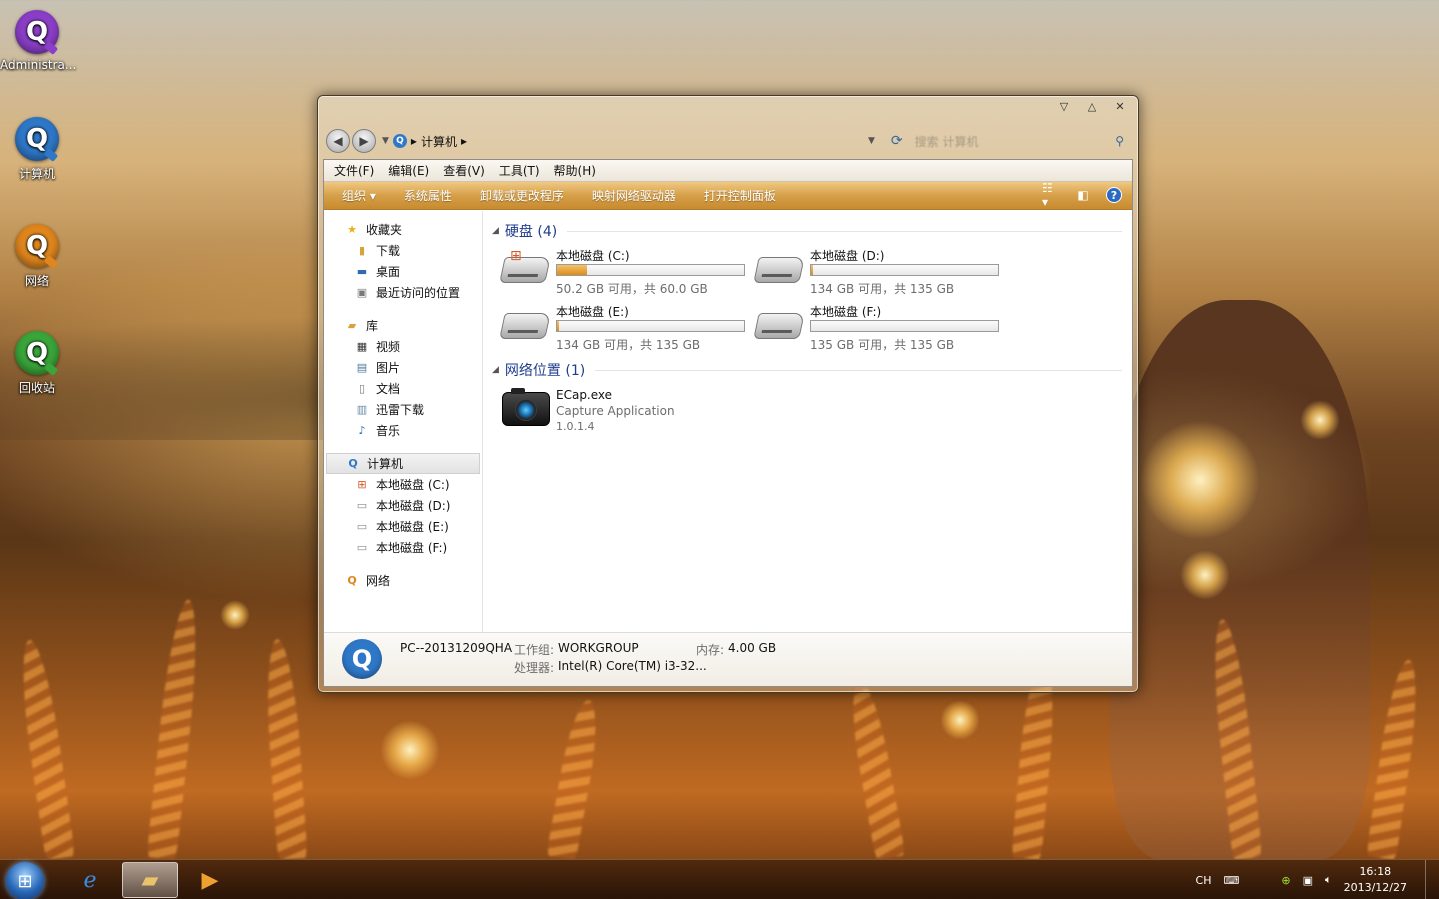  I want to click on menu-help: 帮助(H), so click(575, 170).